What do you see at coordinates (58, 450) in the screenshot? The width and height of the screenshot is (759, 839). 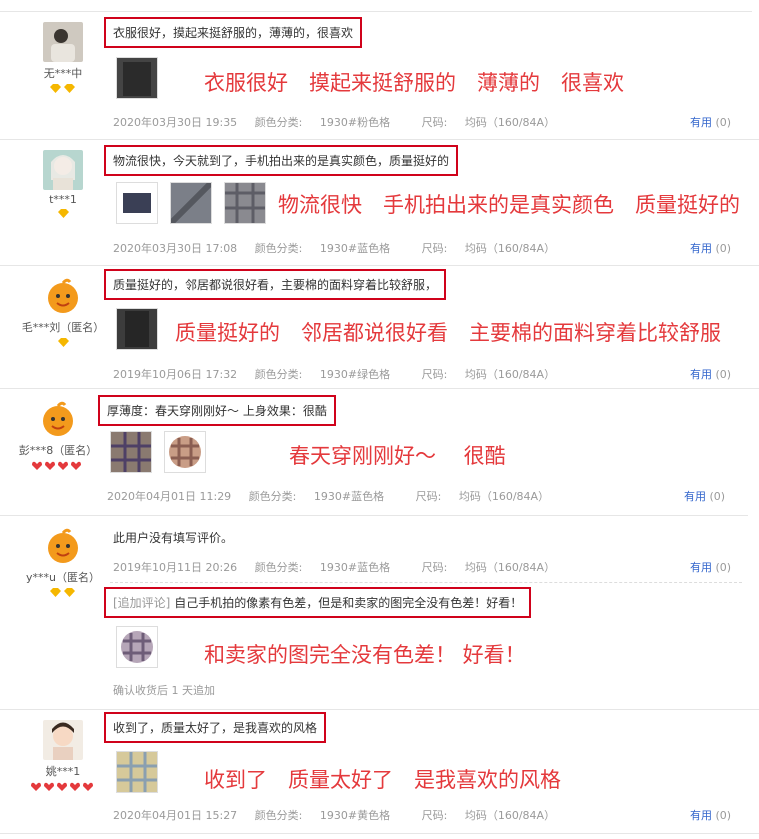 I see `user-name: 彭***8（匿名）` at bounding box center [58, 450].